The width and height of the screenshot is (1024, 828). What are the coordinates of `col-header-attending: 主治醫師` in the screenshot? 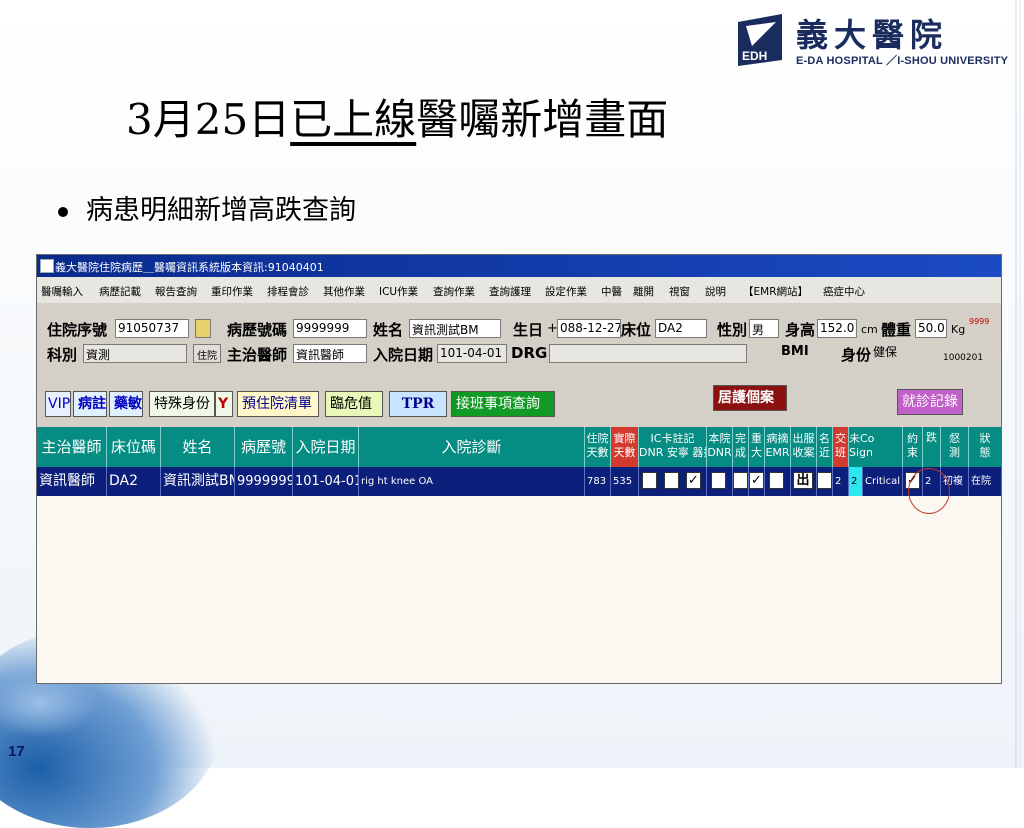 It's located at (72, 447).